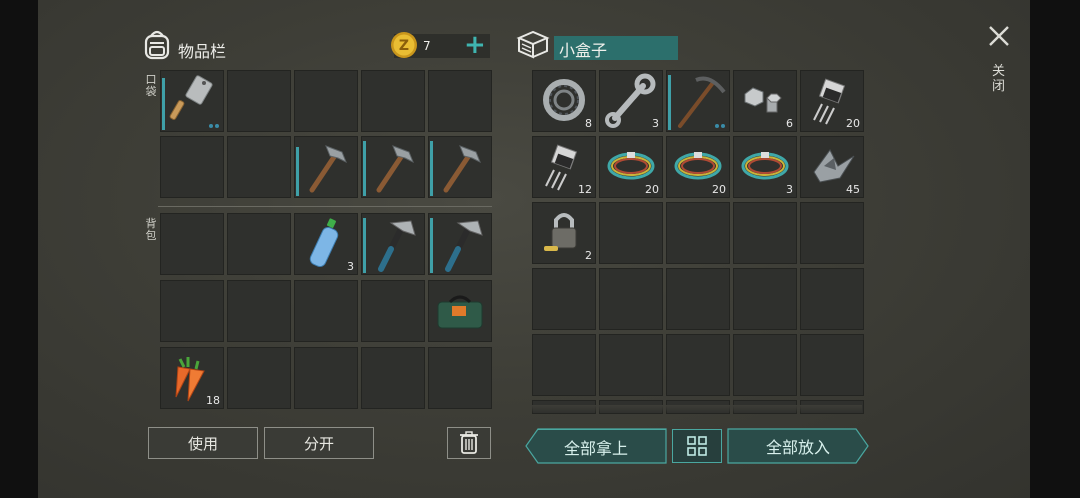 The height and width of the screenshot is (498, 1080). I want to click on box-icon, so click(533, 44).